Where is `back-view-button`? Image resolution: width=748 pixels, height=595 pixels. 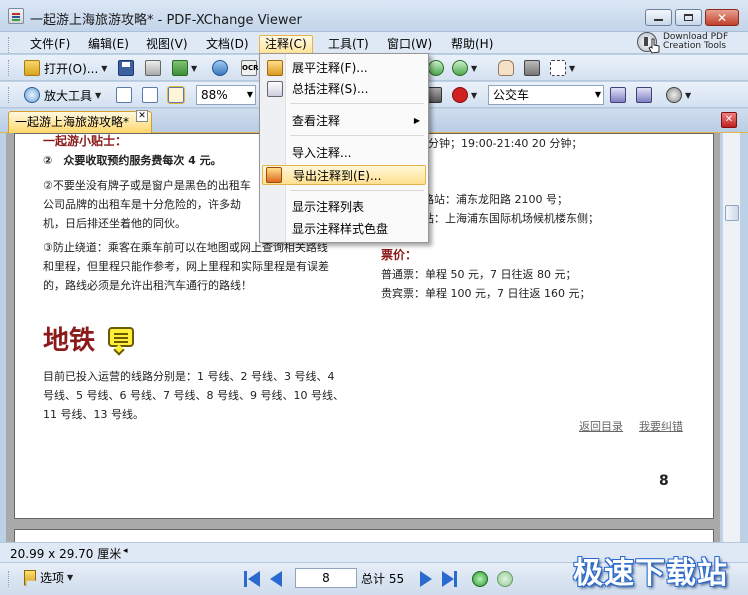 back-view-button is located at coordinates (480, 579).